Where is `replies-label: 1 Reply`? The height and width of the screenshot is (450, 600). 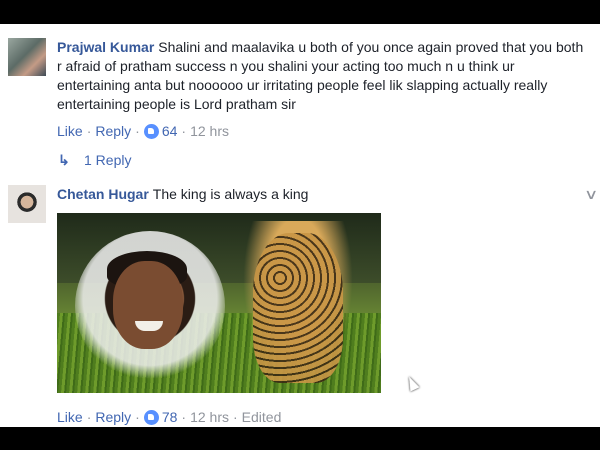 replies-label: 1 Reply is located at coordinates (107, 160).